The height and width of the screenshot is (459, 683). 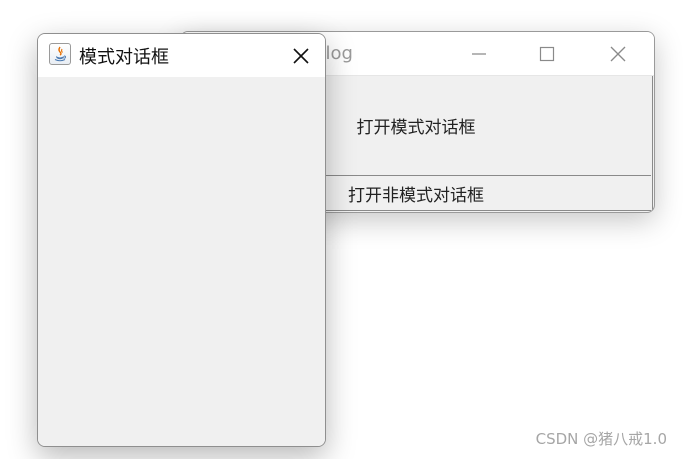 I want to click on minimize-icon, so click(x=479, y=53).